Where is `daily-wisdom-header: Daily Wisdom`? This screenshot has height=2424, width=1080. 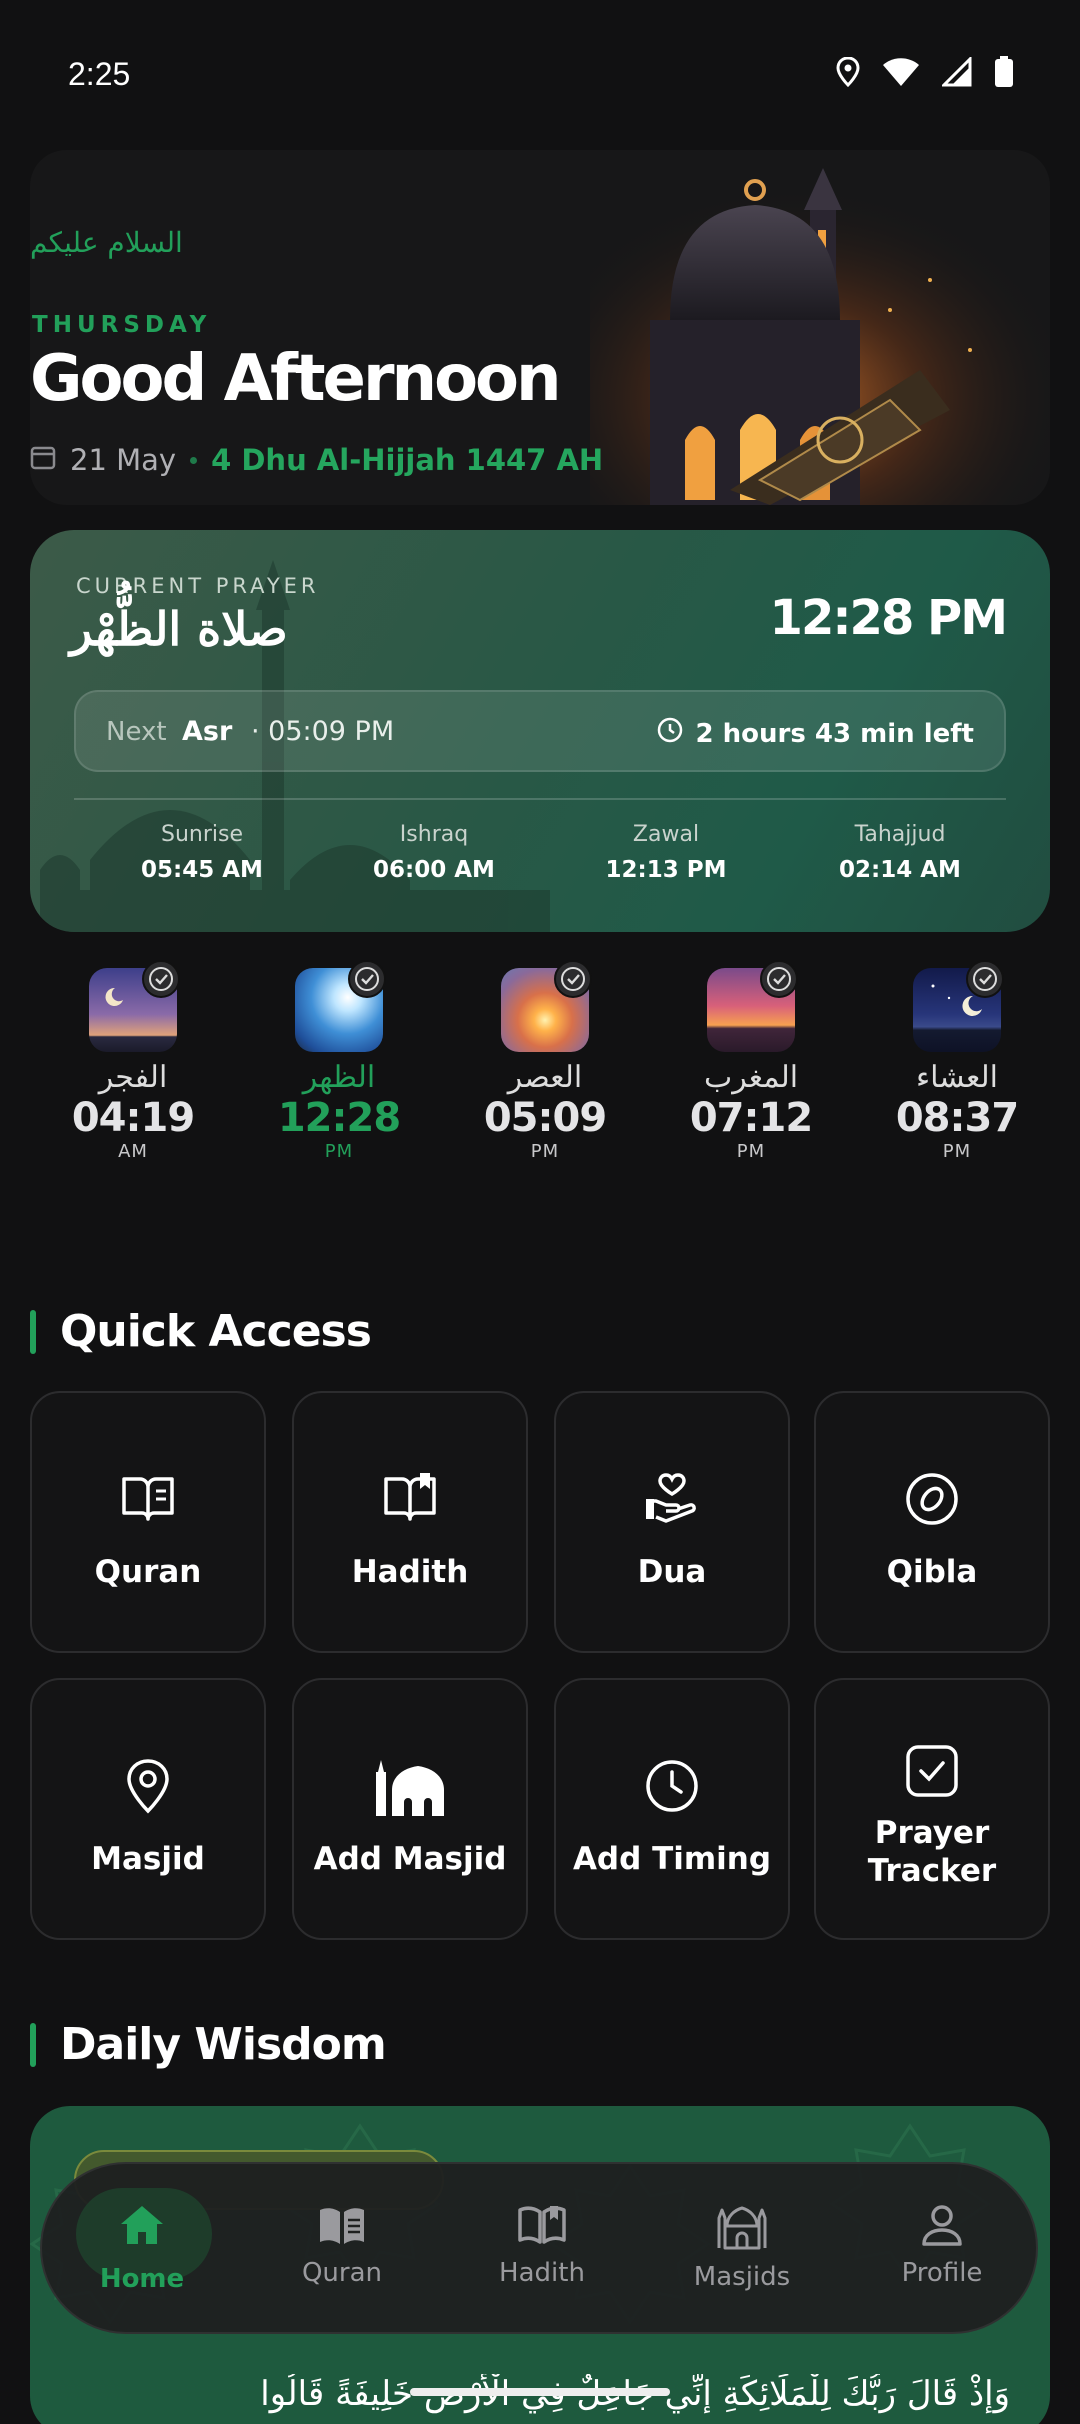
daily-wisdom-header: Daily Wisdom is located at coordinates (208, 2044).